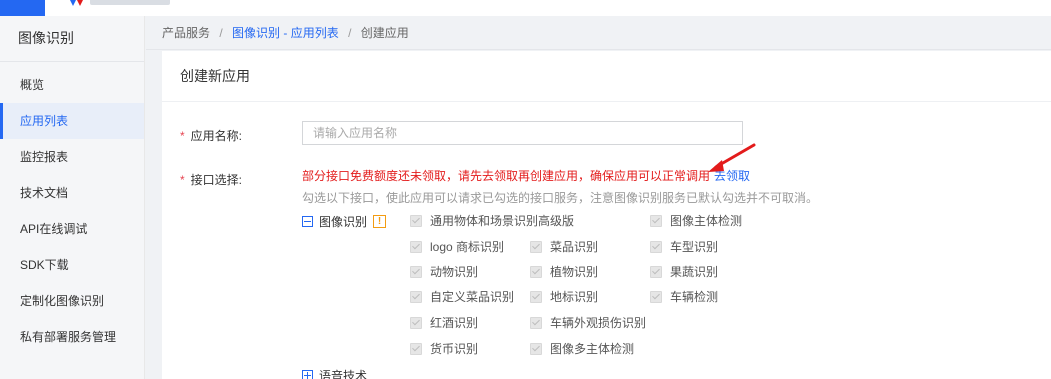  What do you see at coordinates (454, 272) in the screenshot?
I see `checkbox-label: 动物识别` at bounding box center [454, 272].